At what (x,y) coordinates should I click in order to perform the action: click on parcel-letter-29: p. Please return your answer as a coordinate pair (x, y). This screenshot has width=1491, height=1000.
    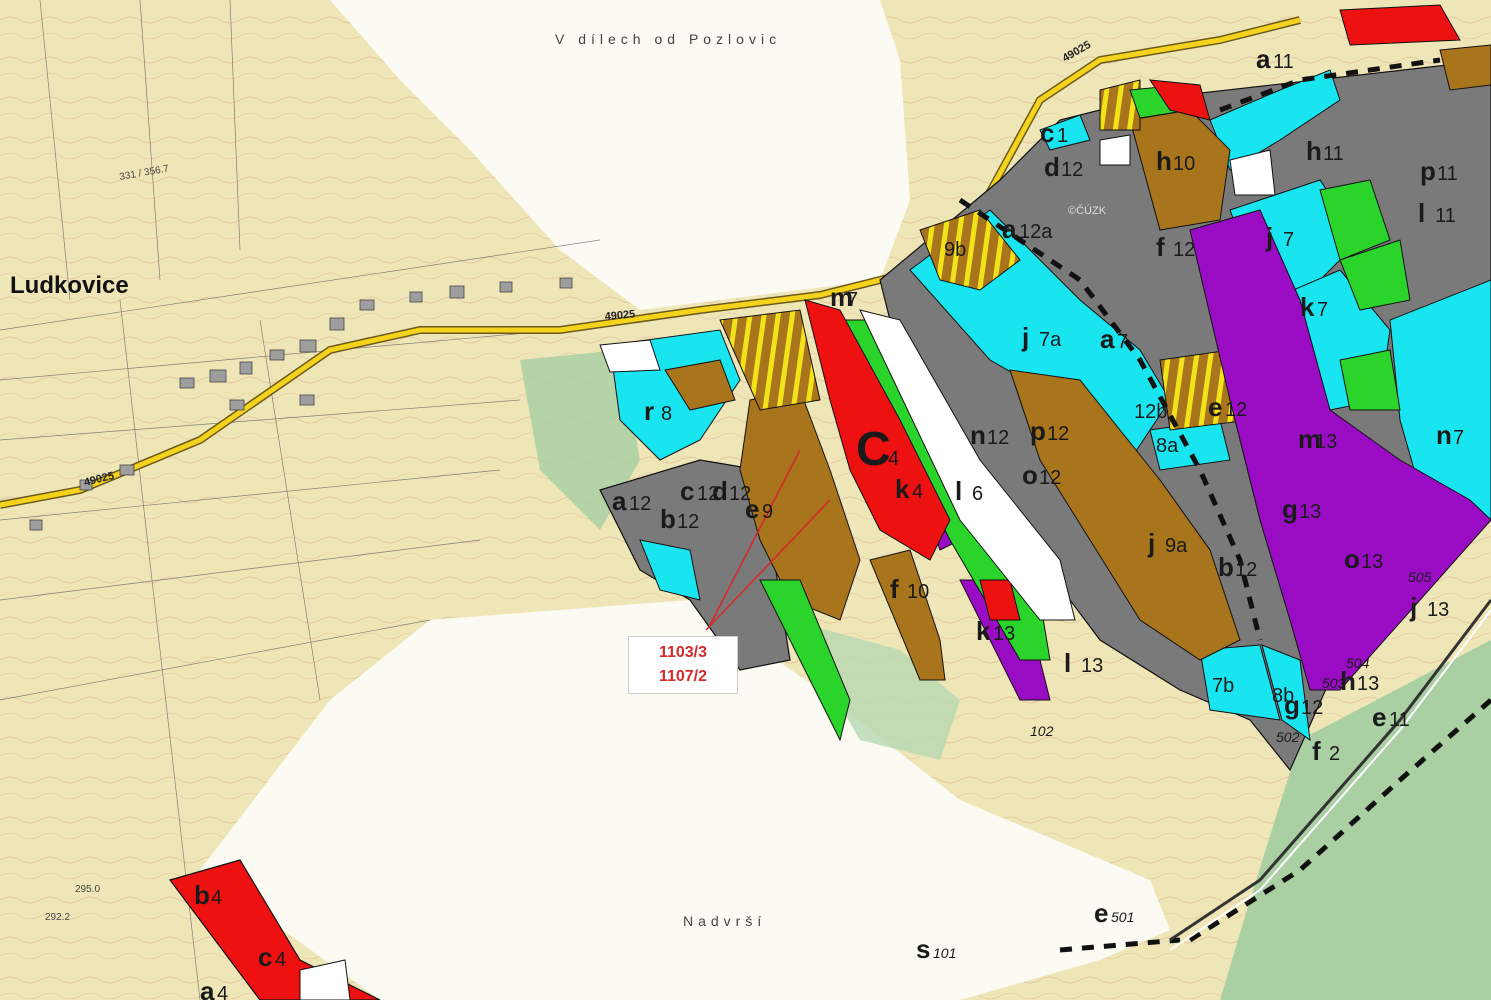
    Looking at the image, I should click on (1428, 171).